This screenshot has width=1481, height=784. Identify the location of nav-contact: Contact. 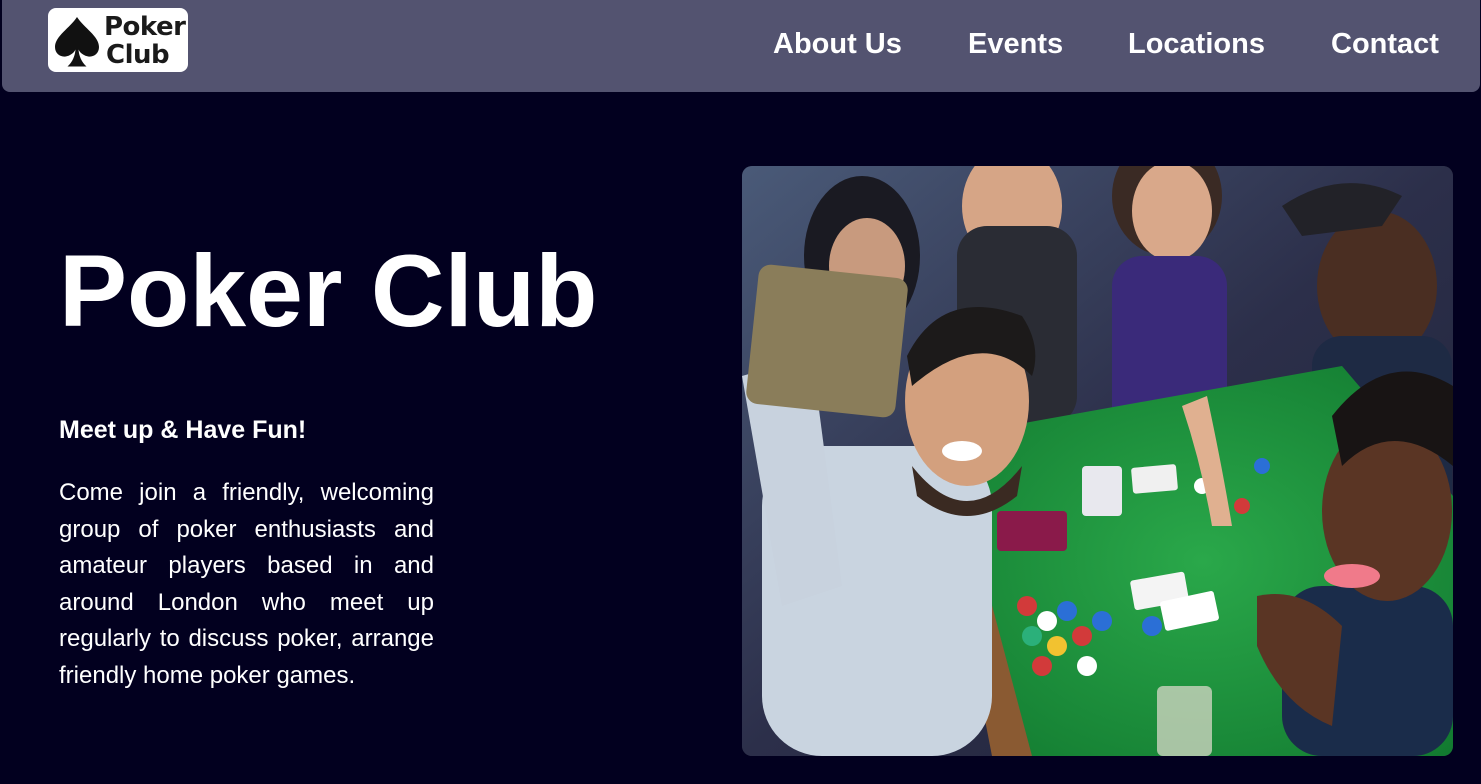
(1385, 44).